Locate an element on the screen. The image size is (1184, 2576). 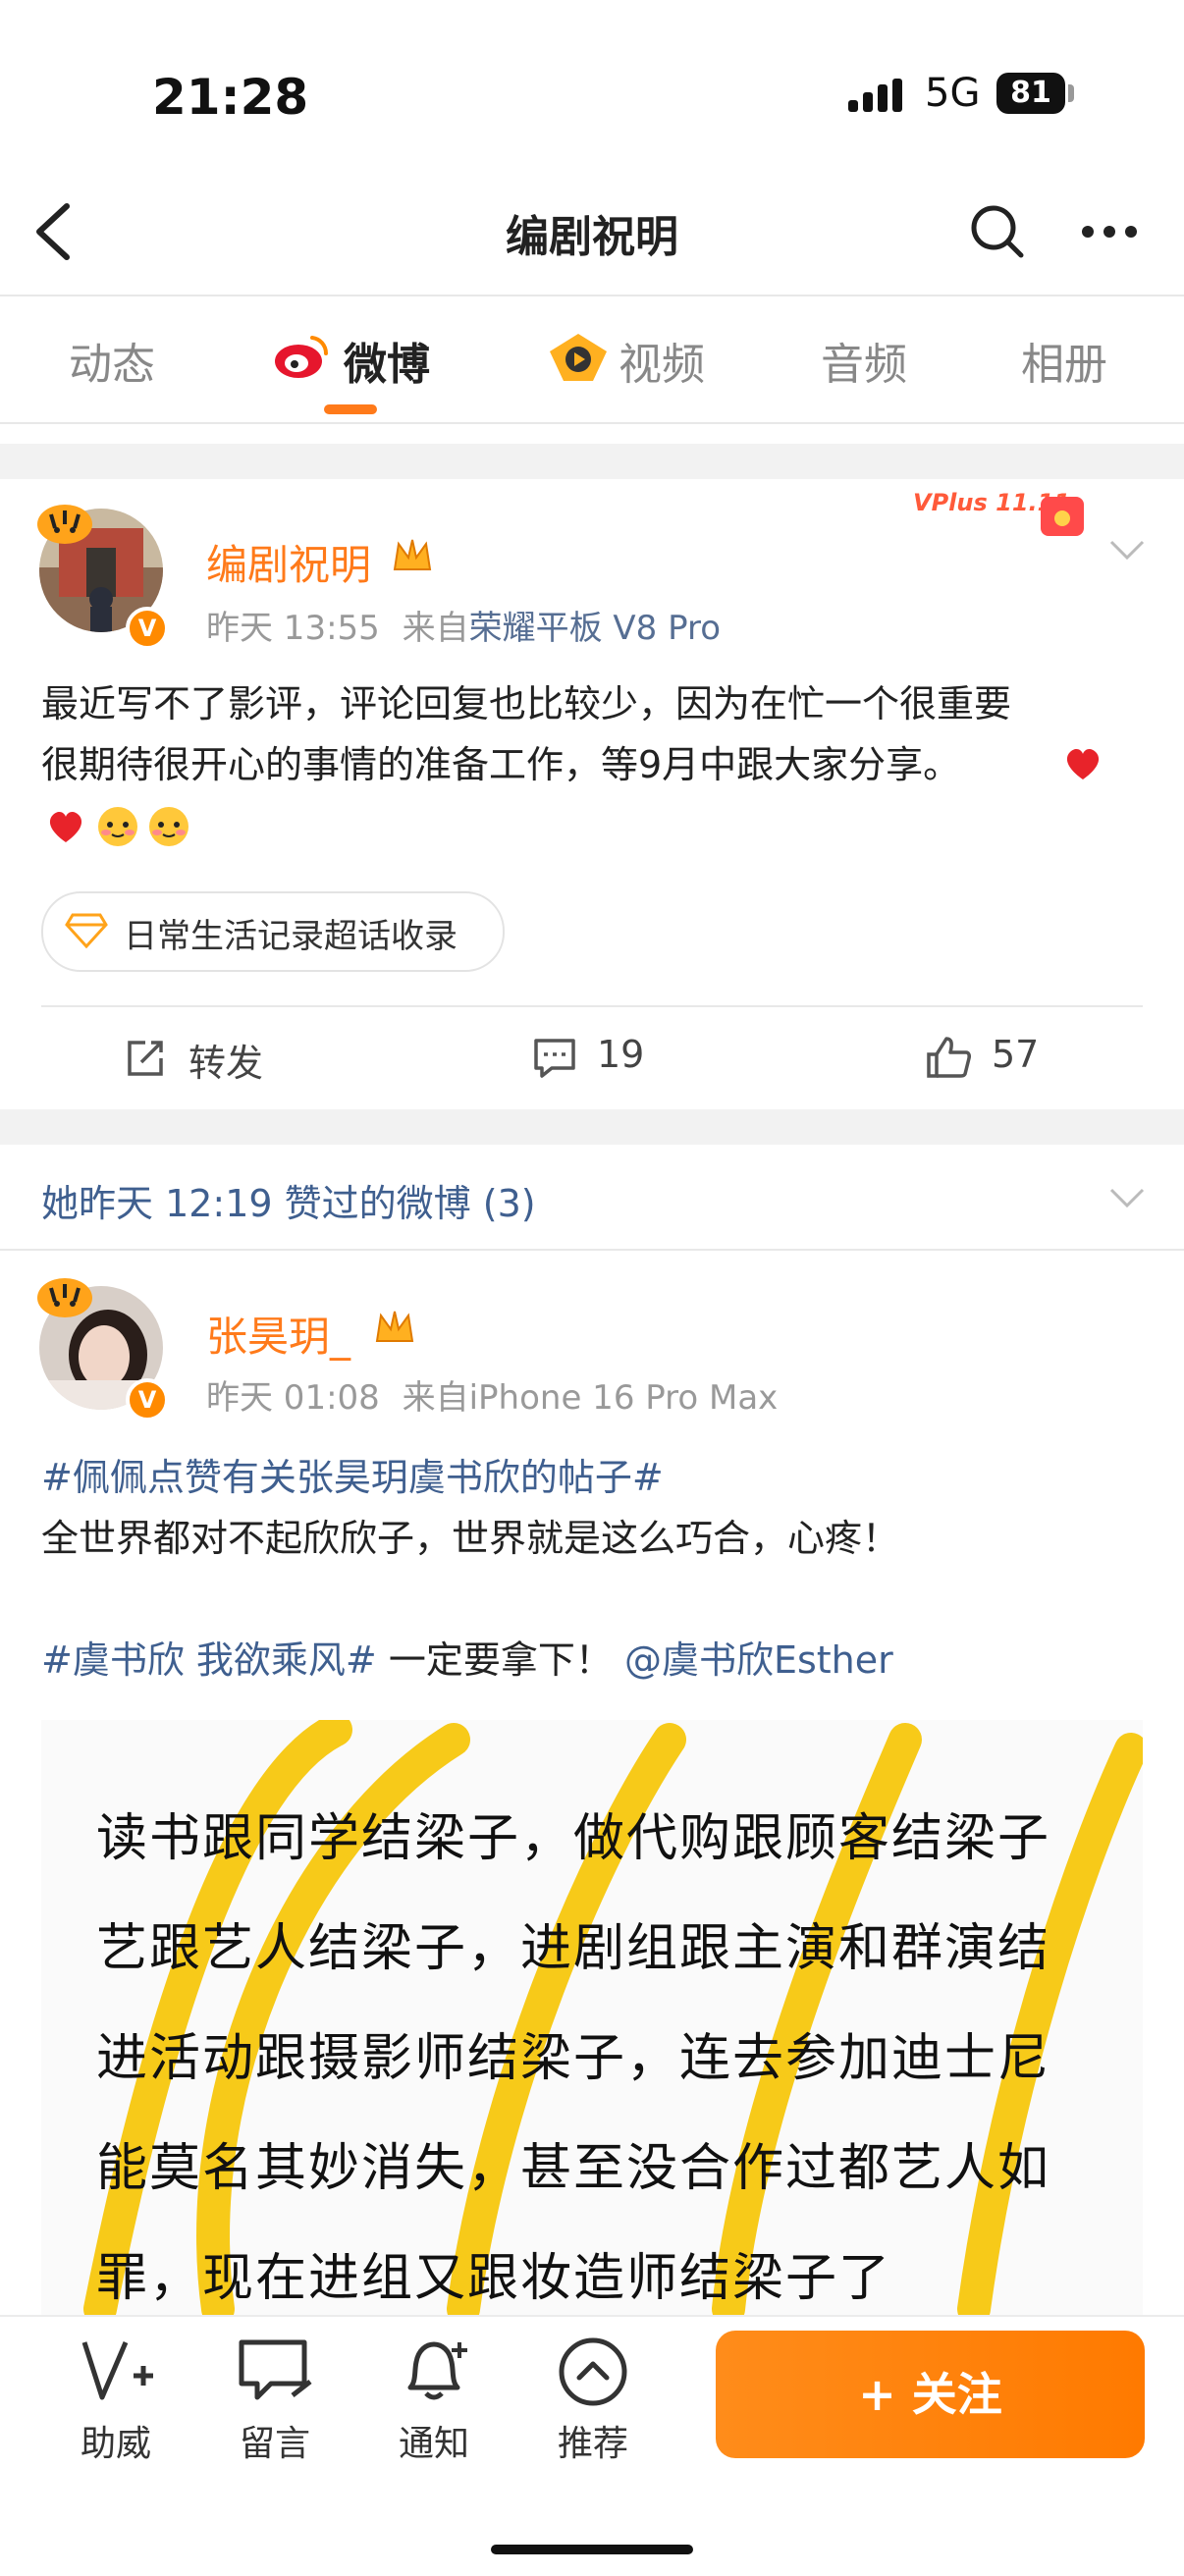
supertopic-label: 日常生活记录超话收录 is located at coordinates (290, 936).